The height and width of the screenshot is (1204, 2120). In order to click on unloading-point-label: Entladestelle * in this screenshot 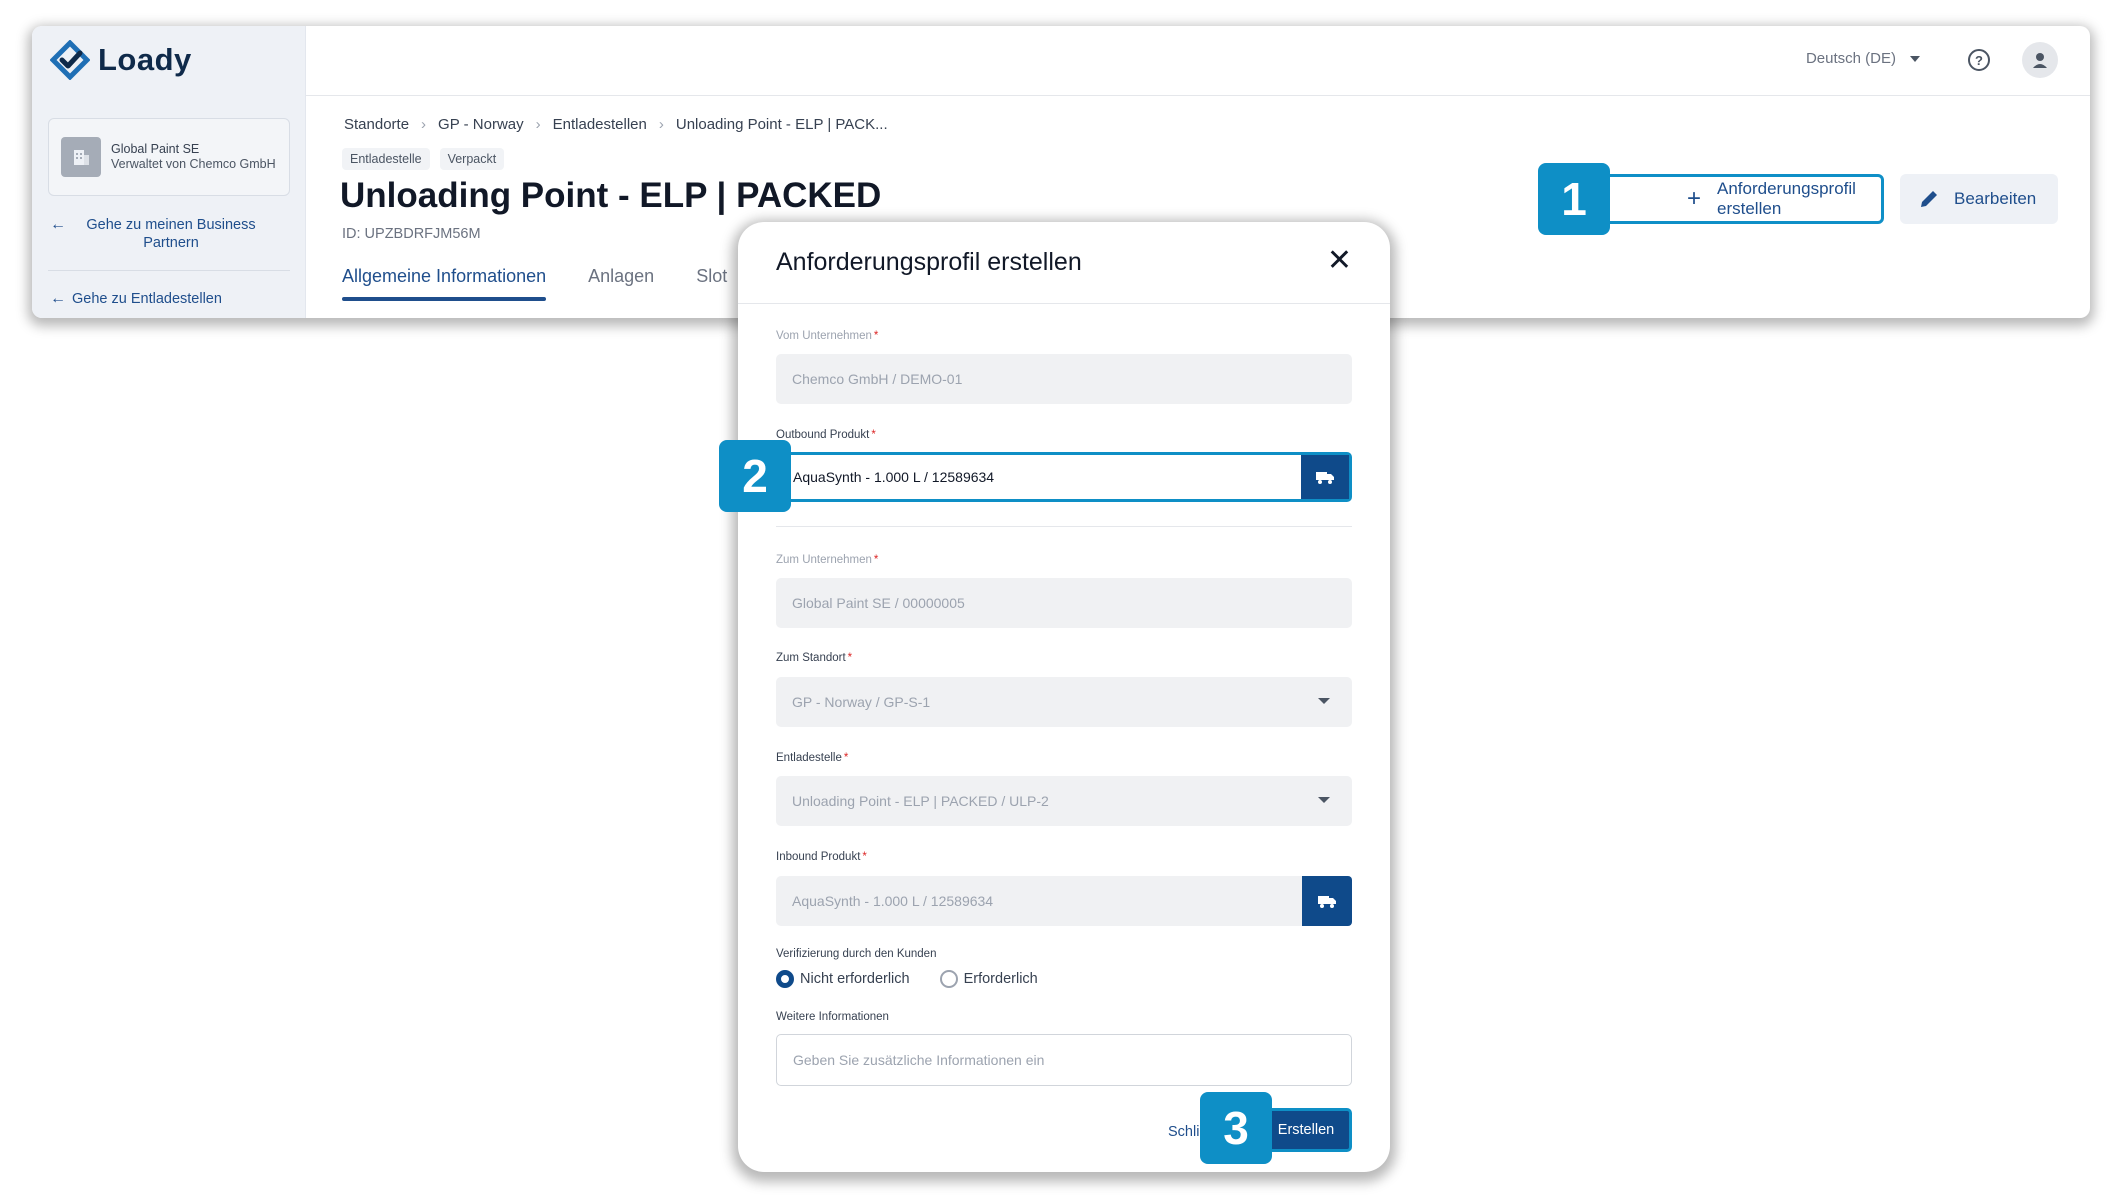, I will do `click(812, 758)`.